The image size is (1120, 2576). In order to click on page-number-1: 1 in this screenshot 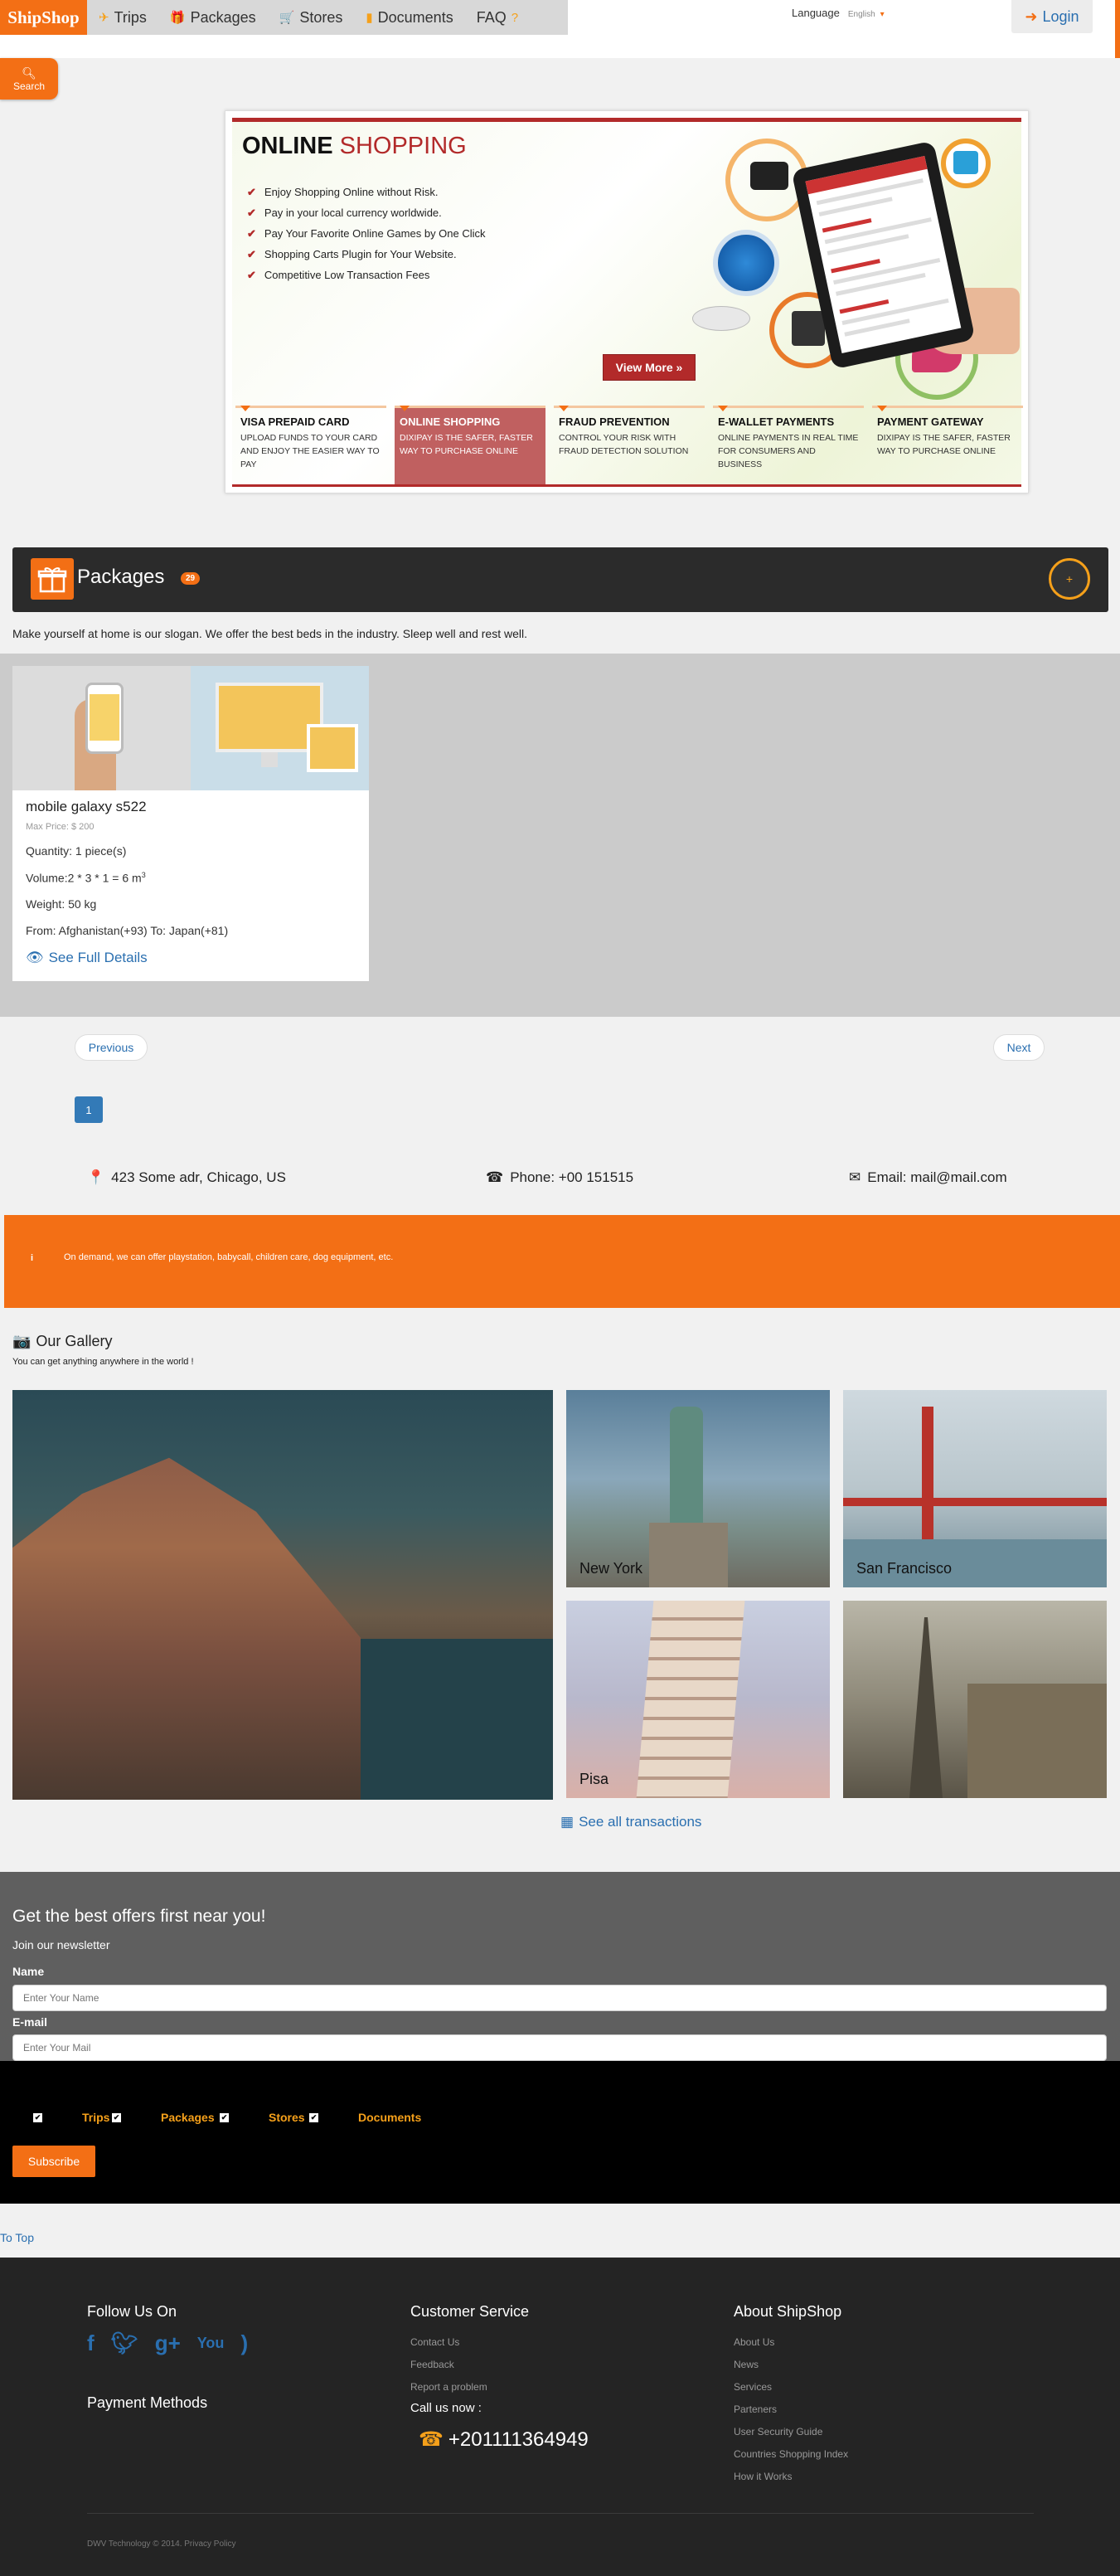, I will do `click(89, 1110)`.